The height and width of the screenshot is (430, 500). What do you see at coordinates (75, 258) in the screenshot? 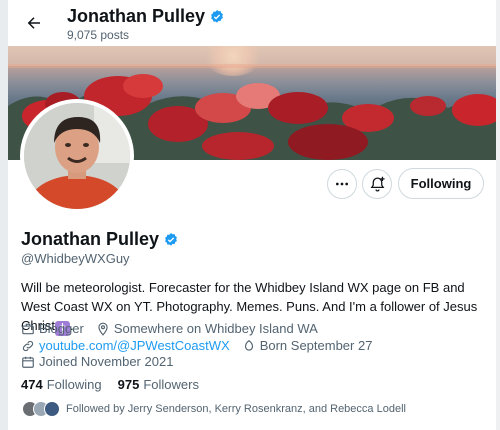
I see `profile-handle: @WhidbeyWXGuy` at bounding box center [75, 258].